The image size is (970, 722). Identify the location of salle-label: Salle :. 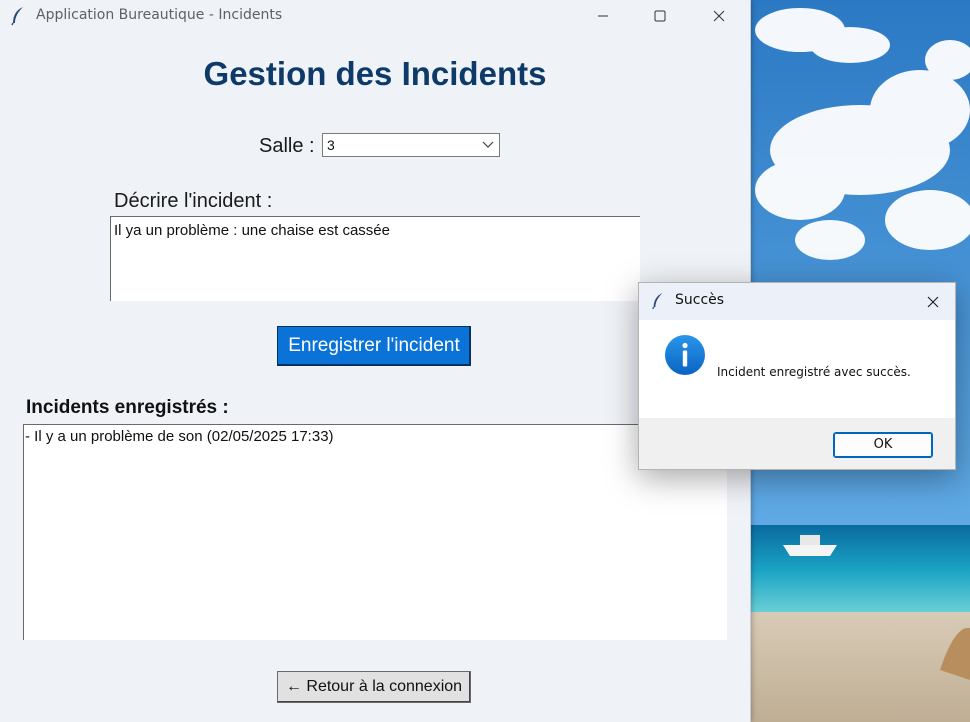
(287, 146).